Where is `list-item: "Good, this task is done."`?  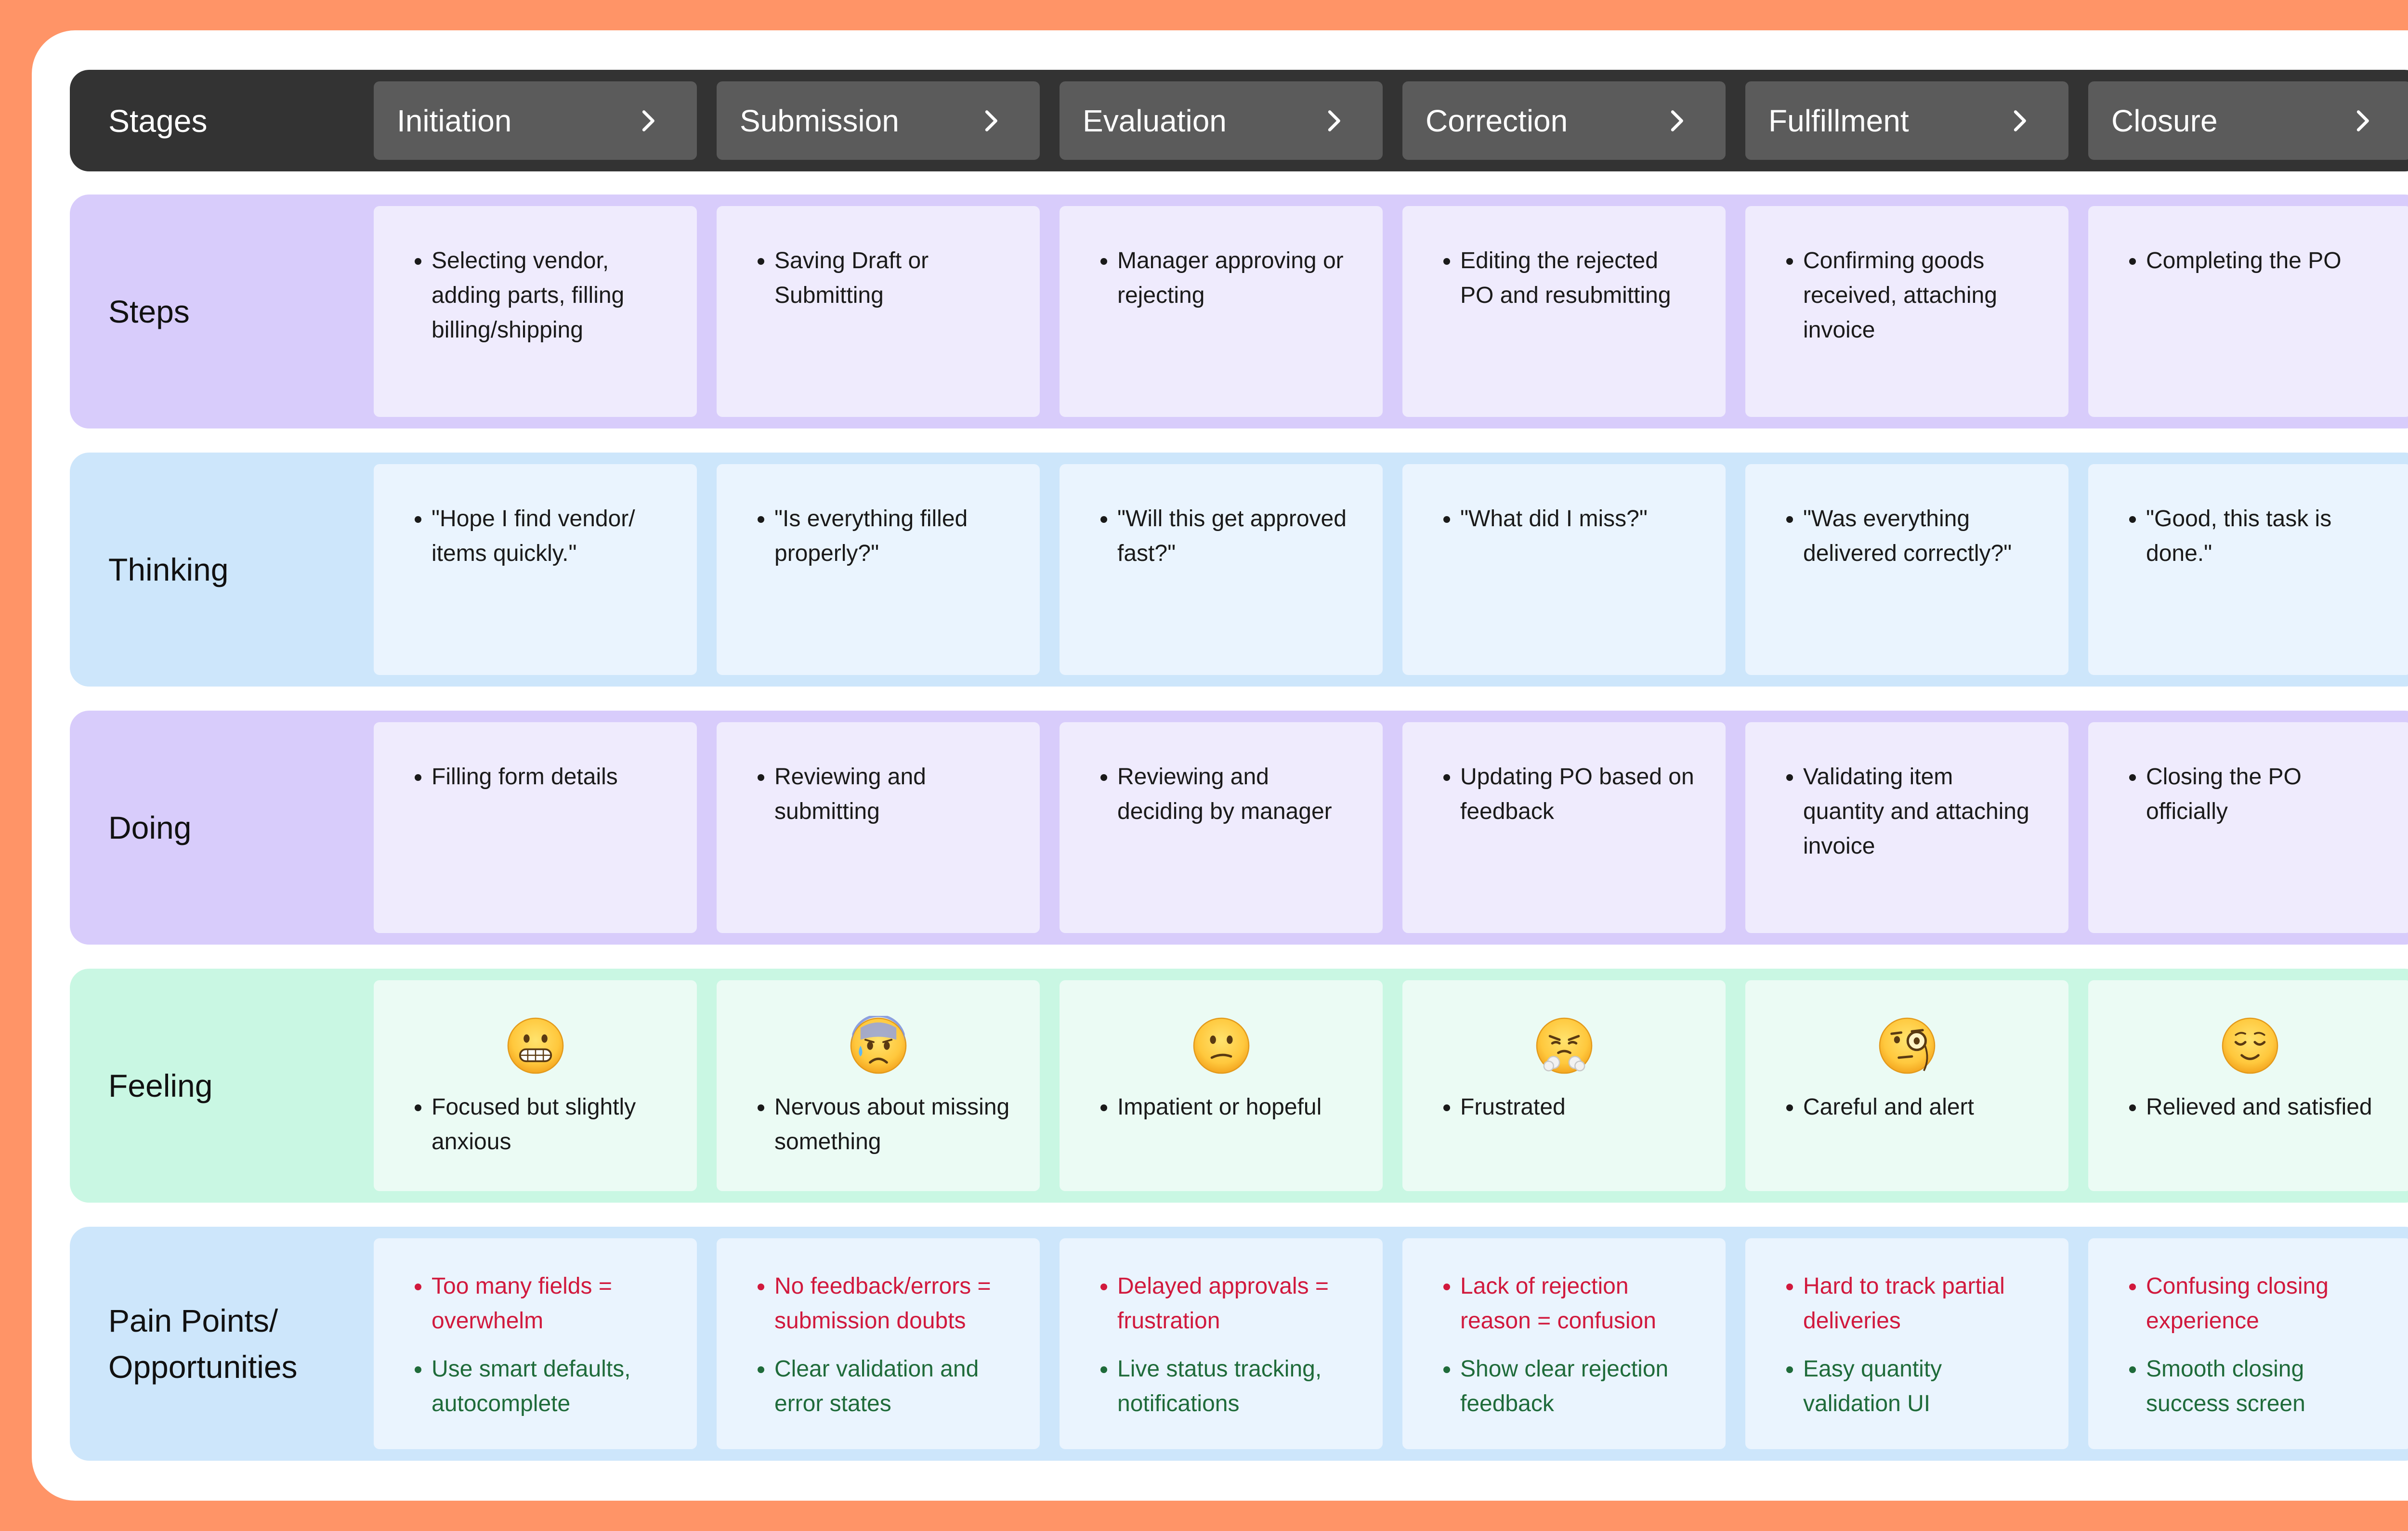
list-item: "Good, this task is done." is located at coordinates (2264, 536).